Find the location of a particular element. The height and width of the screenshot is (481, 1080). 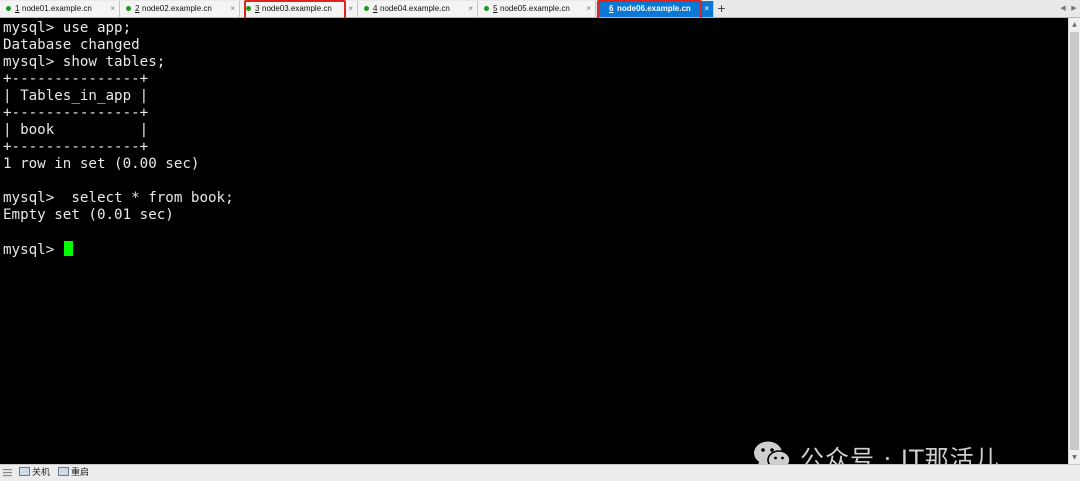

tab-label: node05.example.cn is located at coordinates (535, 8).